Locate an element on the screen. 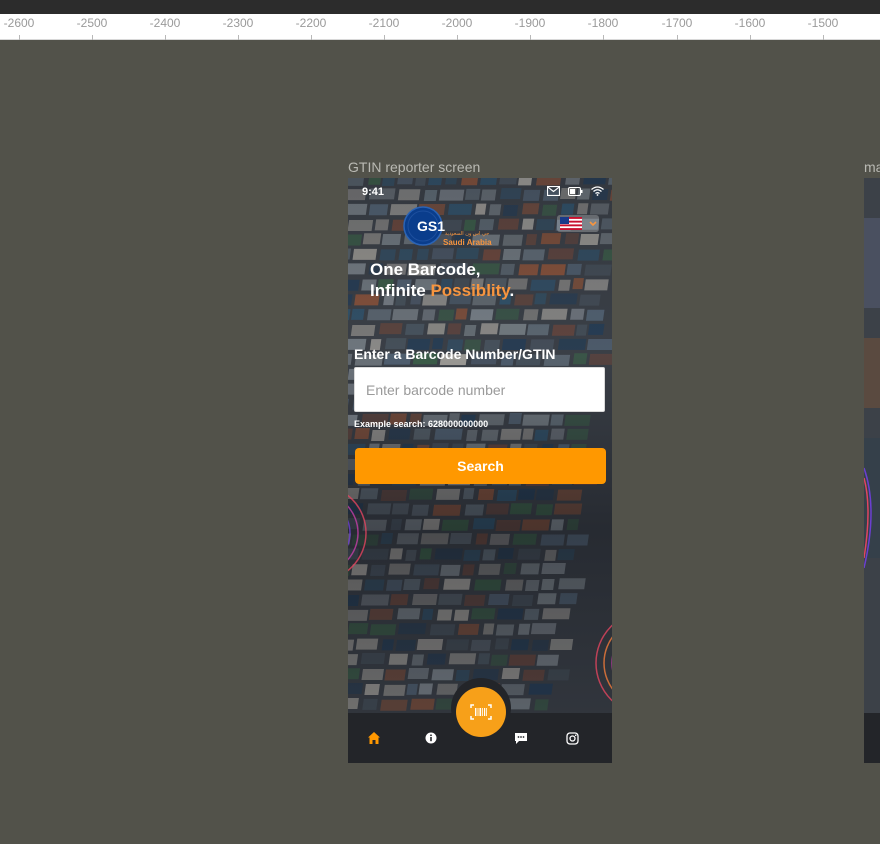 The width and height of the screenshot is (880, 844). barcode-input is located at coordinates (479, 389).